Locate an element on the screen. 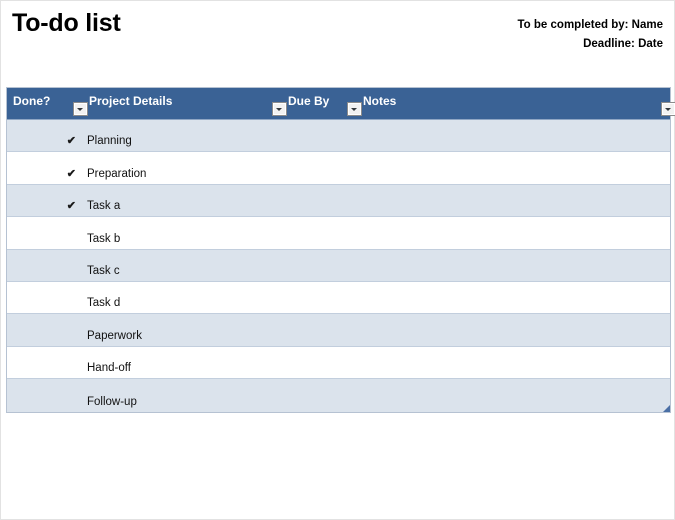 Image resolution: width=675 pixels, height=520 pixels. completed-by-line: To be completed by: Name is located at coordinates (590, 25).